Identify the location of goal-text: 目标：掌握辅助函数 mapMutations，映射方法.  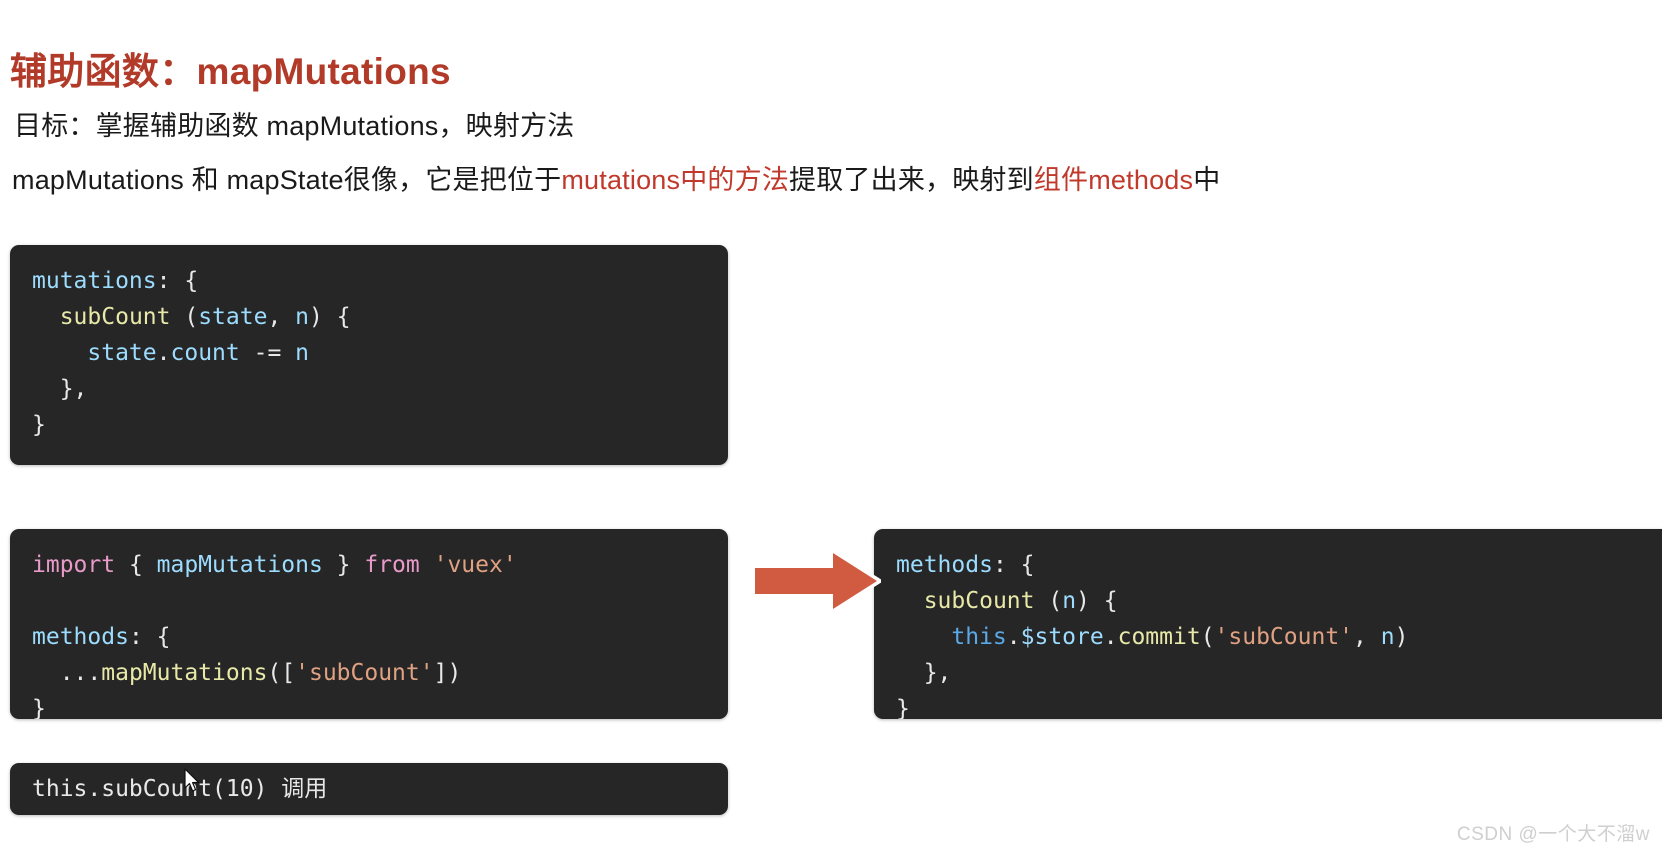
(294, 126).